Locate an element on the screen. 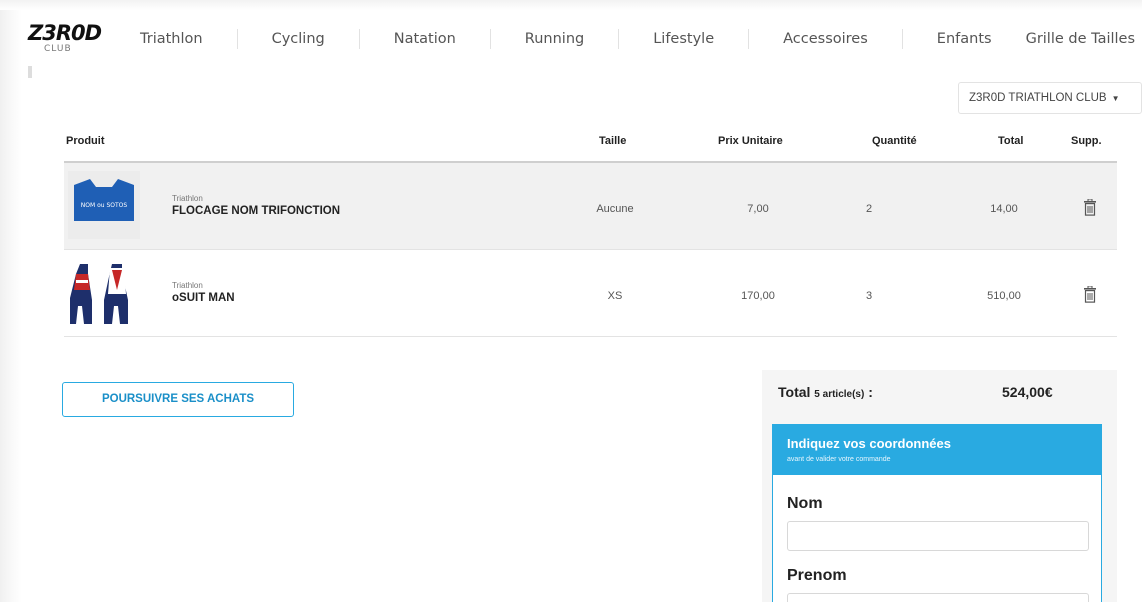 Image resolution: width=1142 pixels, height=602 pixels. contact-form-subtitle: avant de valider votre commande is located at coordinates (839, 459).